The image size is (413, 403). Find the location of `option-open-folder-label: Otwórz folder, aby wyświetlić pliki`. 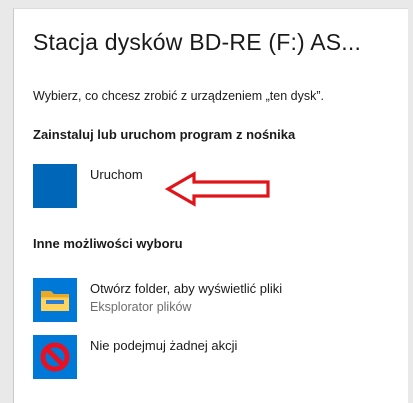

option-open-folder-label: Otwórz folder, aby wyświetlić pliki is located at coordinates (186, 288).